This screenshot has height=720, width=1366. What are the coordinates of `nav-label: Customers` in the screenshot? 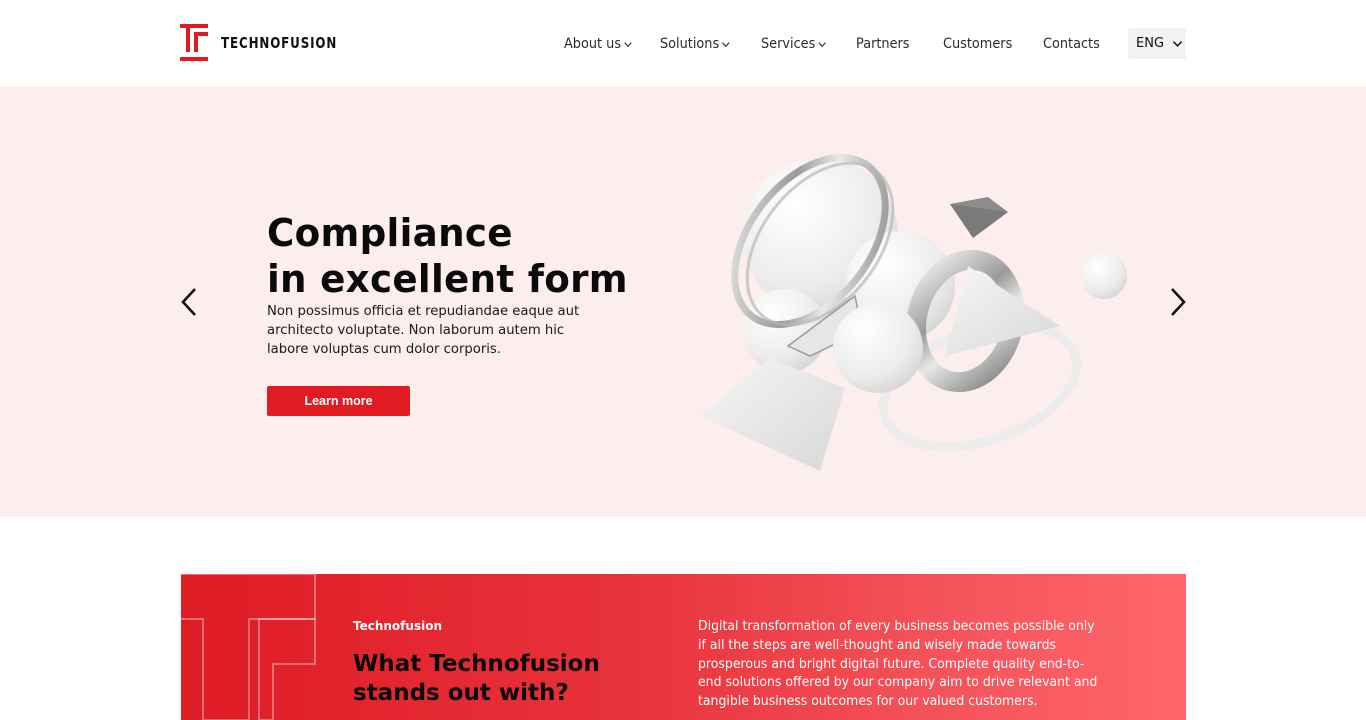 It's located at (978, 44).